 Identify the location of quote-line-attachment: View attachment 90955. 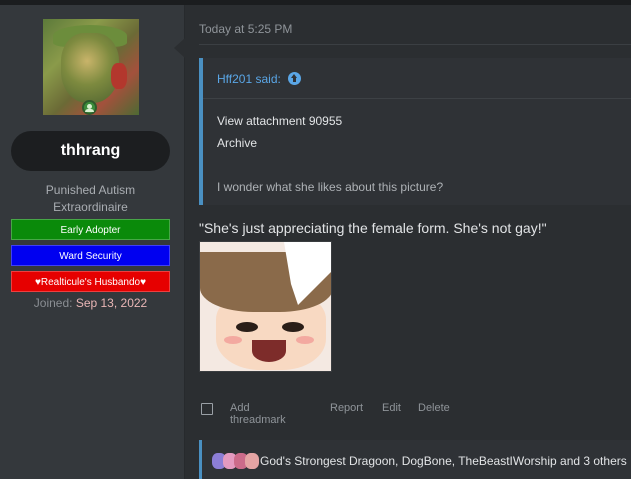
(280, 121).